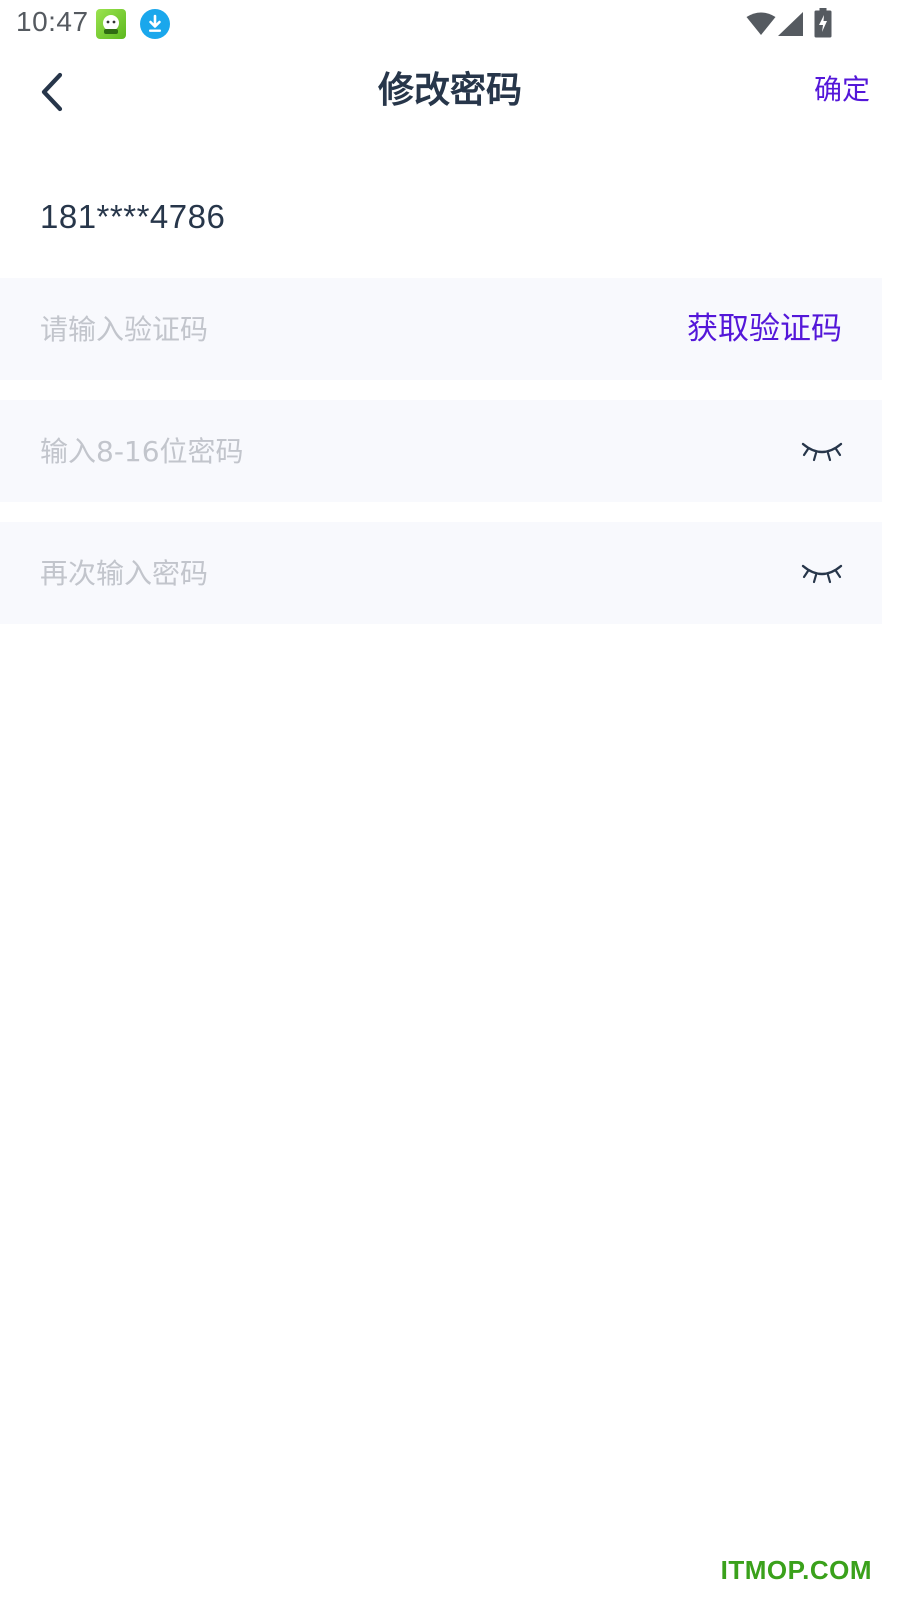 The height and width of the screenshot is (1600, 900). Describe the element at coordinates (764, 329) in the screenshot. I see `get-code-button: 获取验证码` at that location.